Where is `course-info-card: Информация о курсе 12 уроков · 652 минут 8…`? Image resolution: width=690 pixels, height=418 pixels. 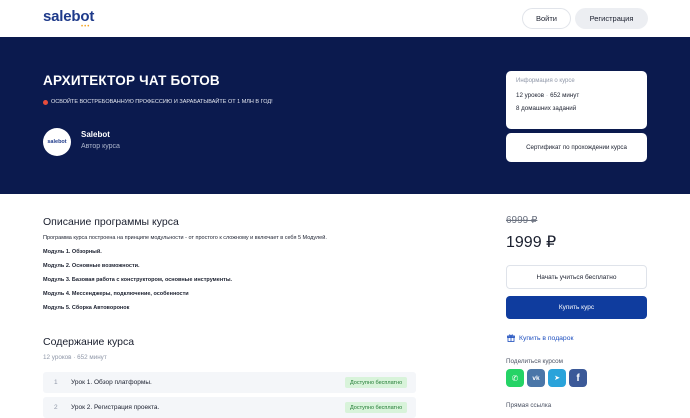
course-info-card: Информация о курсе 12 уроков · 652 минут 8… is located at coordinates (576, 100).